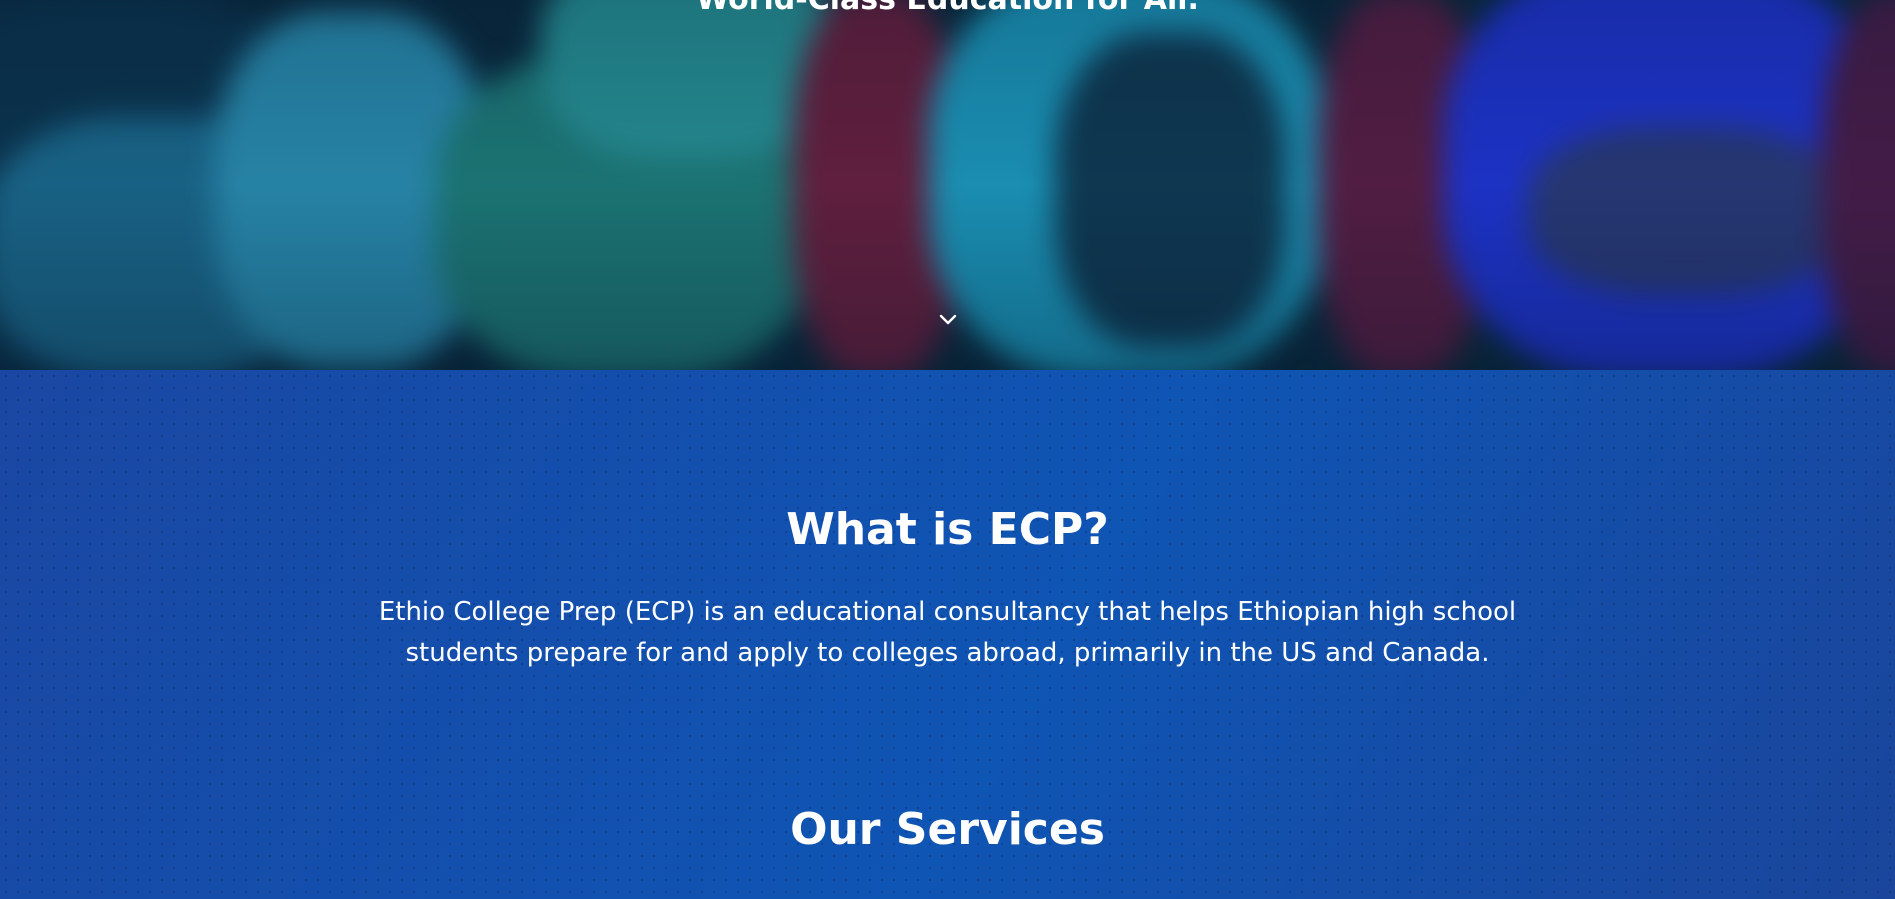 The width and height of the screenshot is (1895, 899). What do you see at coordinates (947, 8) in the screenshot?
I see `hero-tagline: World-Class Education for All.` at bounding box center [947, 8].